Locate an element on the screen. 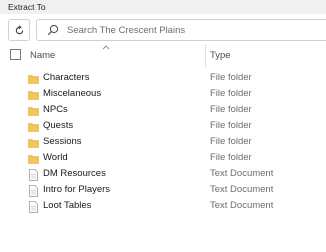 The image size is (326, 252). refresh-icon is located at coordinates (19, 29).